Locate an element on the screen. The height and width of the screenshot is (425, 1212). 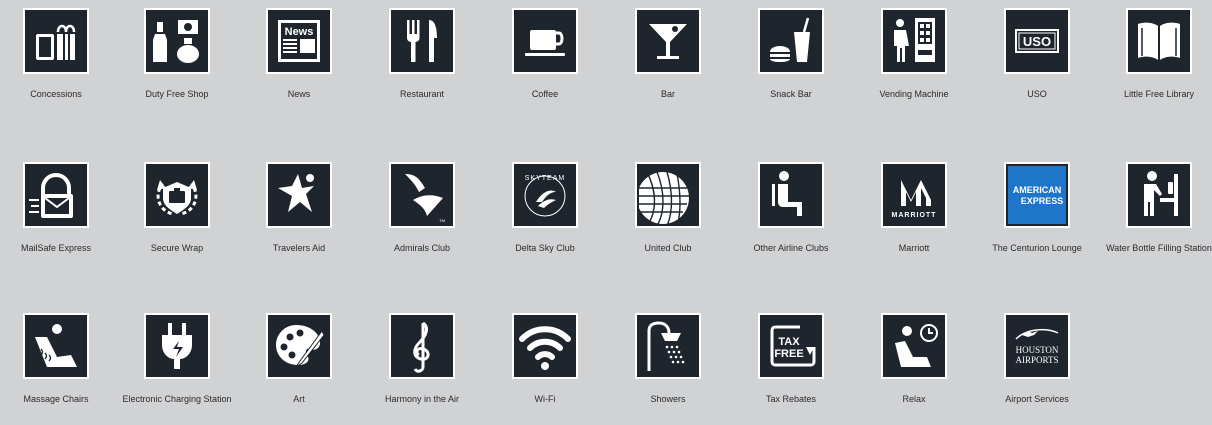
service-label: Water Bottle Filling Station is located at coordinates (1159, 248).